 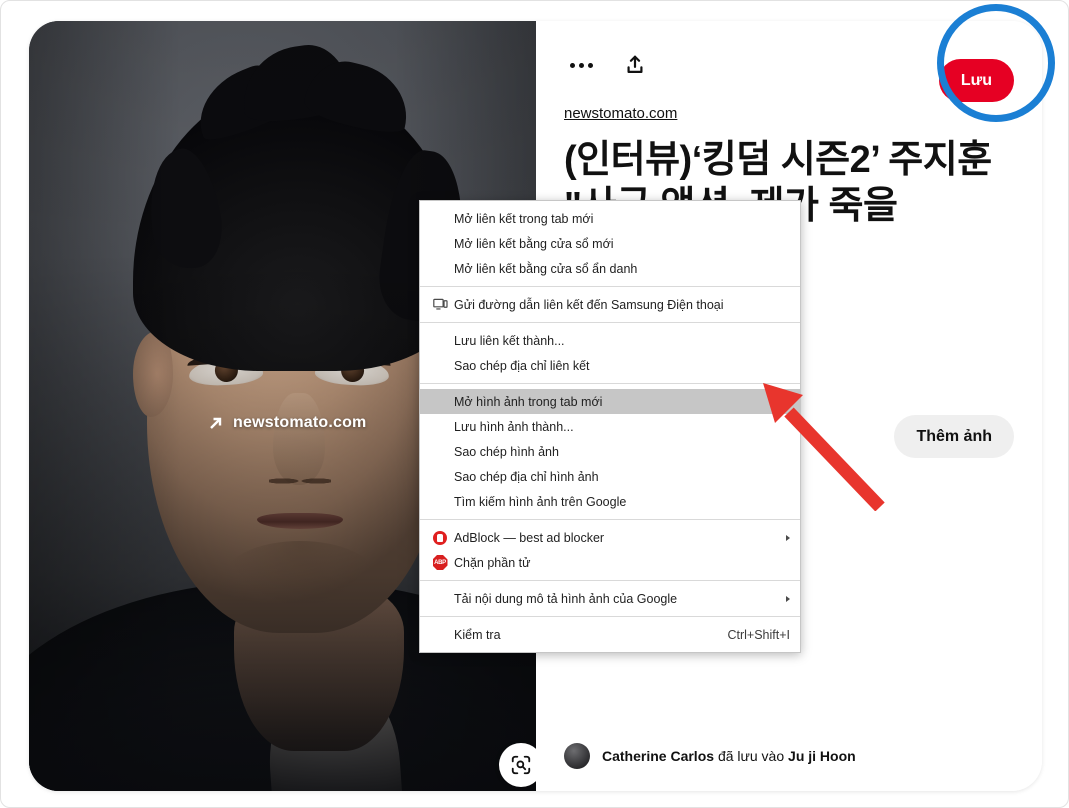 I want to click on saver-action: đã lưu vào, so click(x=751, y=756).